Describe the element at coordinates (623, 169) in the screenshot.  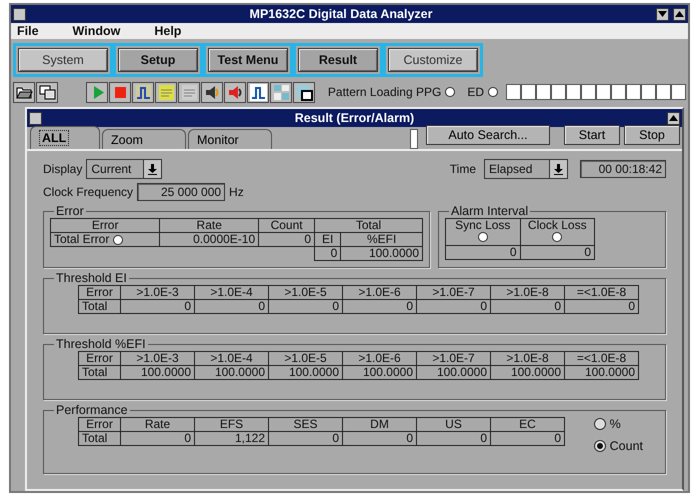
I see `time-field: 00 00:18:42` at that location.